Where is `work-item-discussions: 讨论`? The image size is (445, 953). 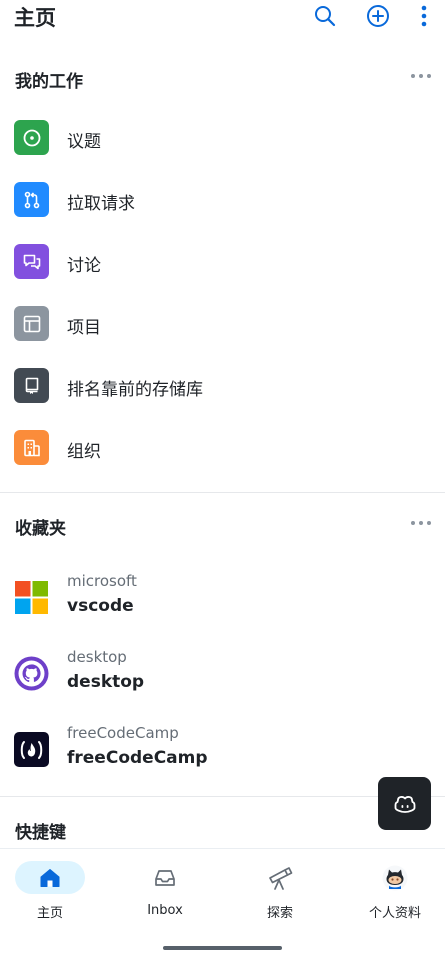 work-item-discussions: 讨论 is located at coordinates (222, 262).